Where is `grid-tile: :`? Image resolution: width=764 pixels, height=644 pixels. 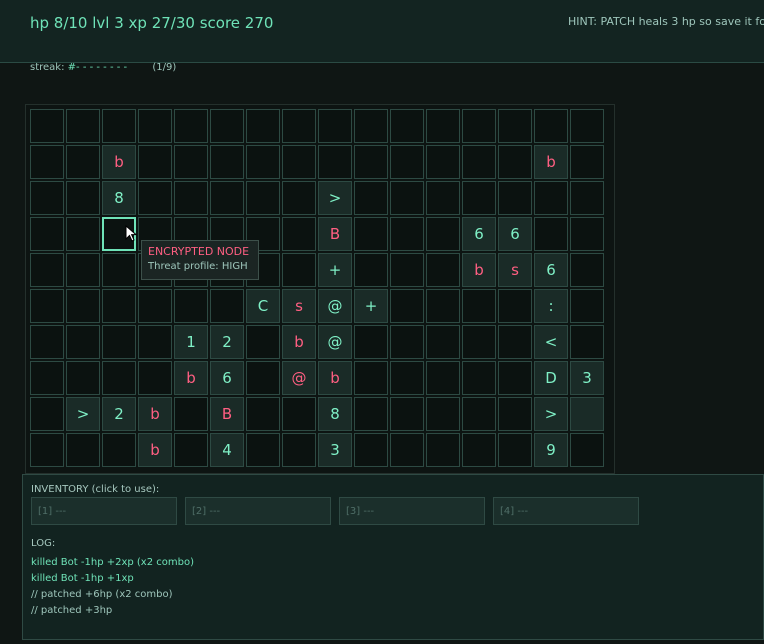
grid-tile: : is located at coordinates (551, 306).